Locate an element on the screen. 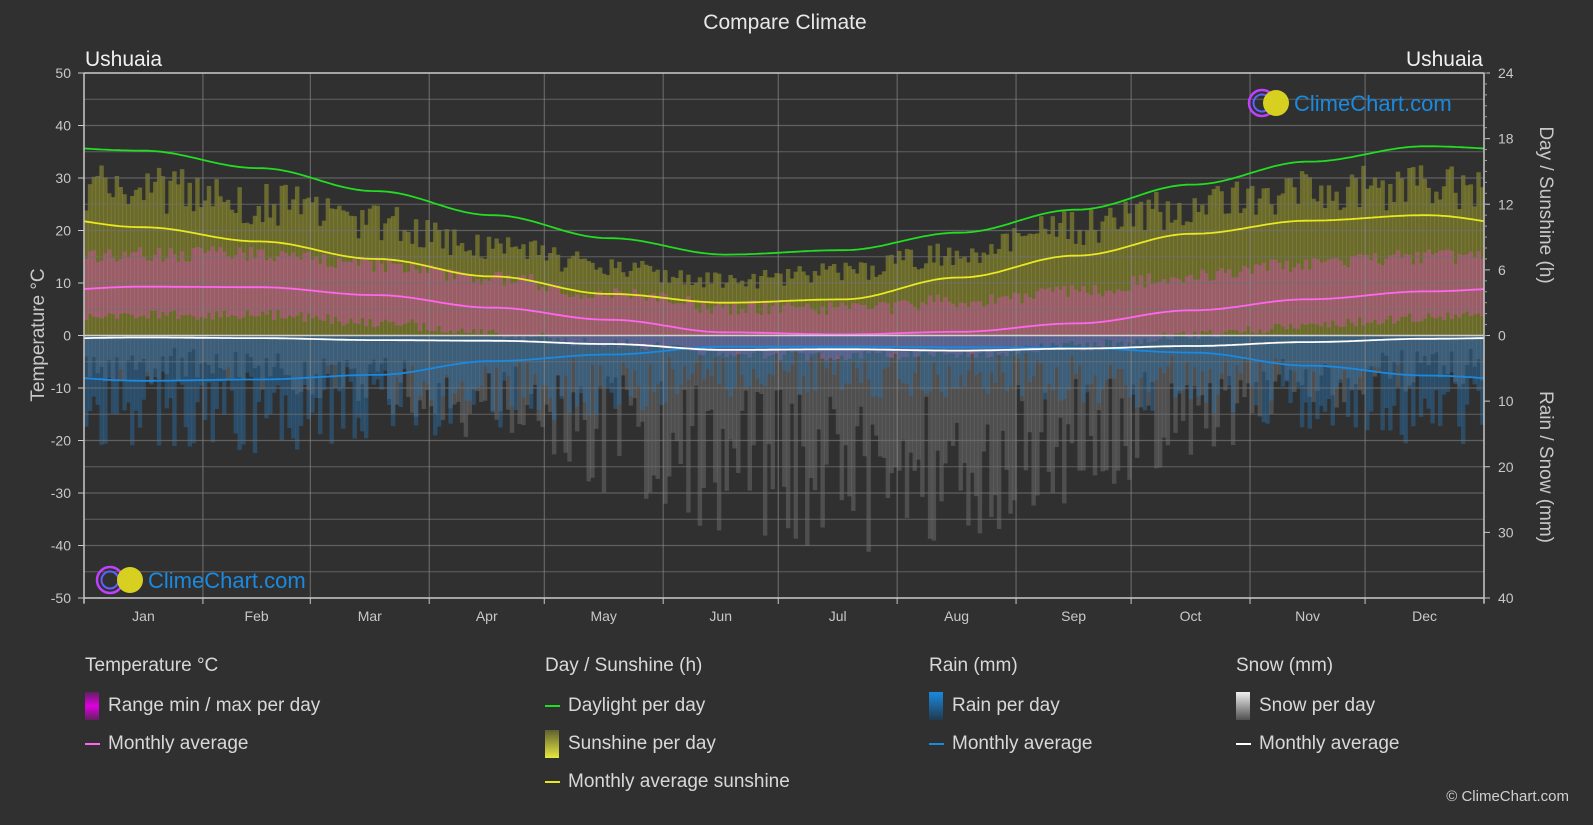  left-tick-label: -20 is located at coordinates (61, 441).